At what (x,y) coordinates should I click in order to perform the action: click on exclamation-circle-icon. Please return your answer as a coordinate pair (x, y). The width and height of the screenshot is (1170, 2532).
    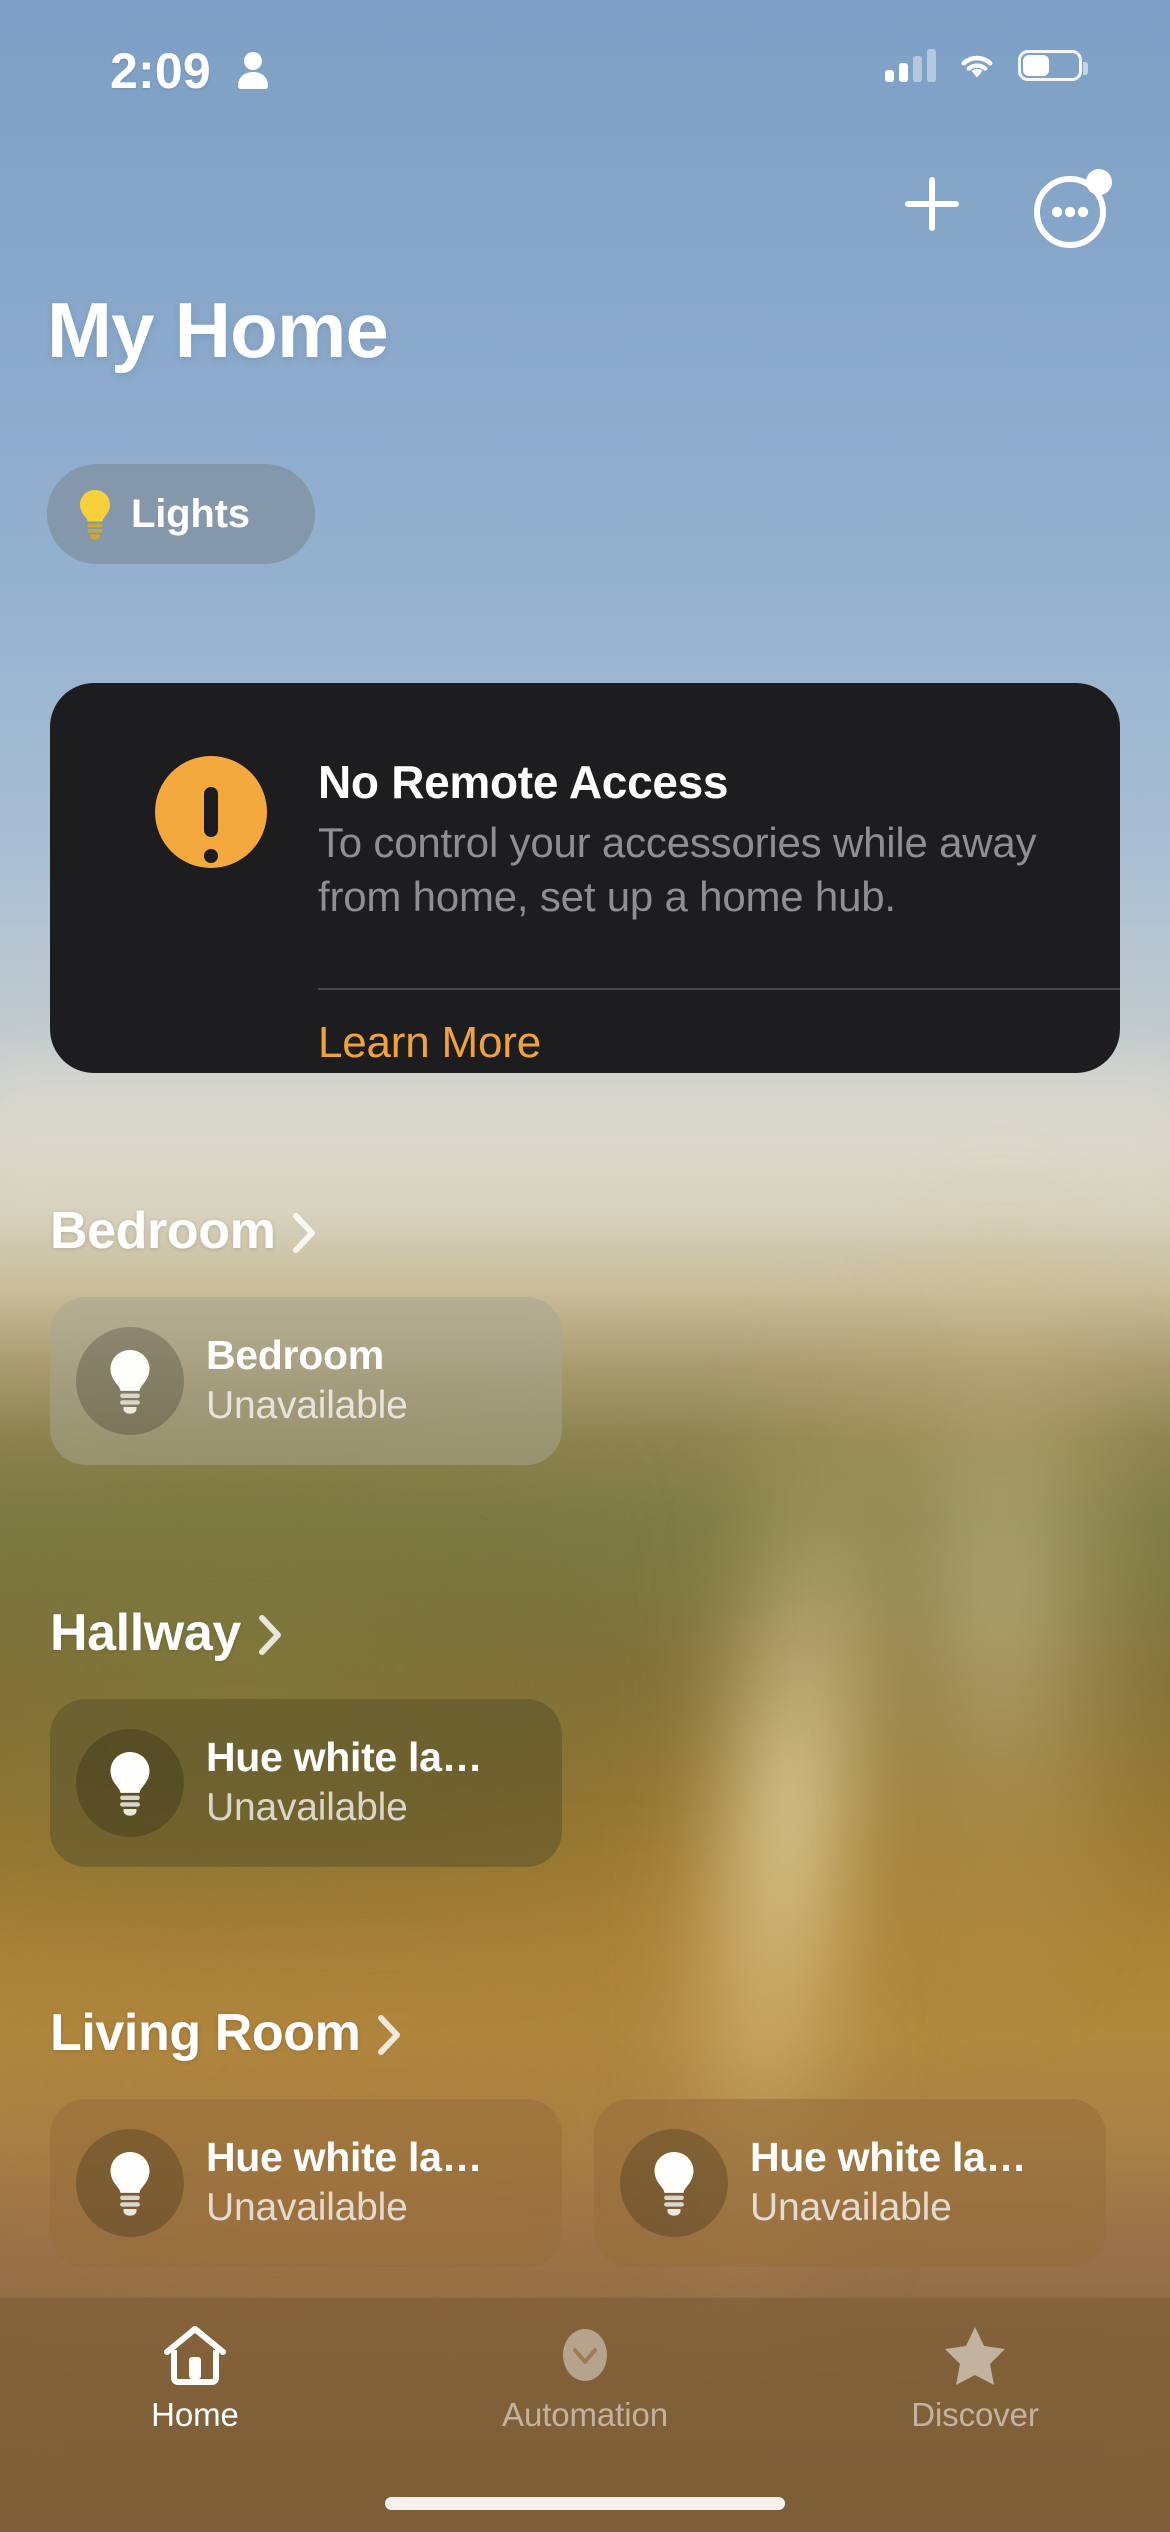
    Looking at the image, I should click on (211, 812).